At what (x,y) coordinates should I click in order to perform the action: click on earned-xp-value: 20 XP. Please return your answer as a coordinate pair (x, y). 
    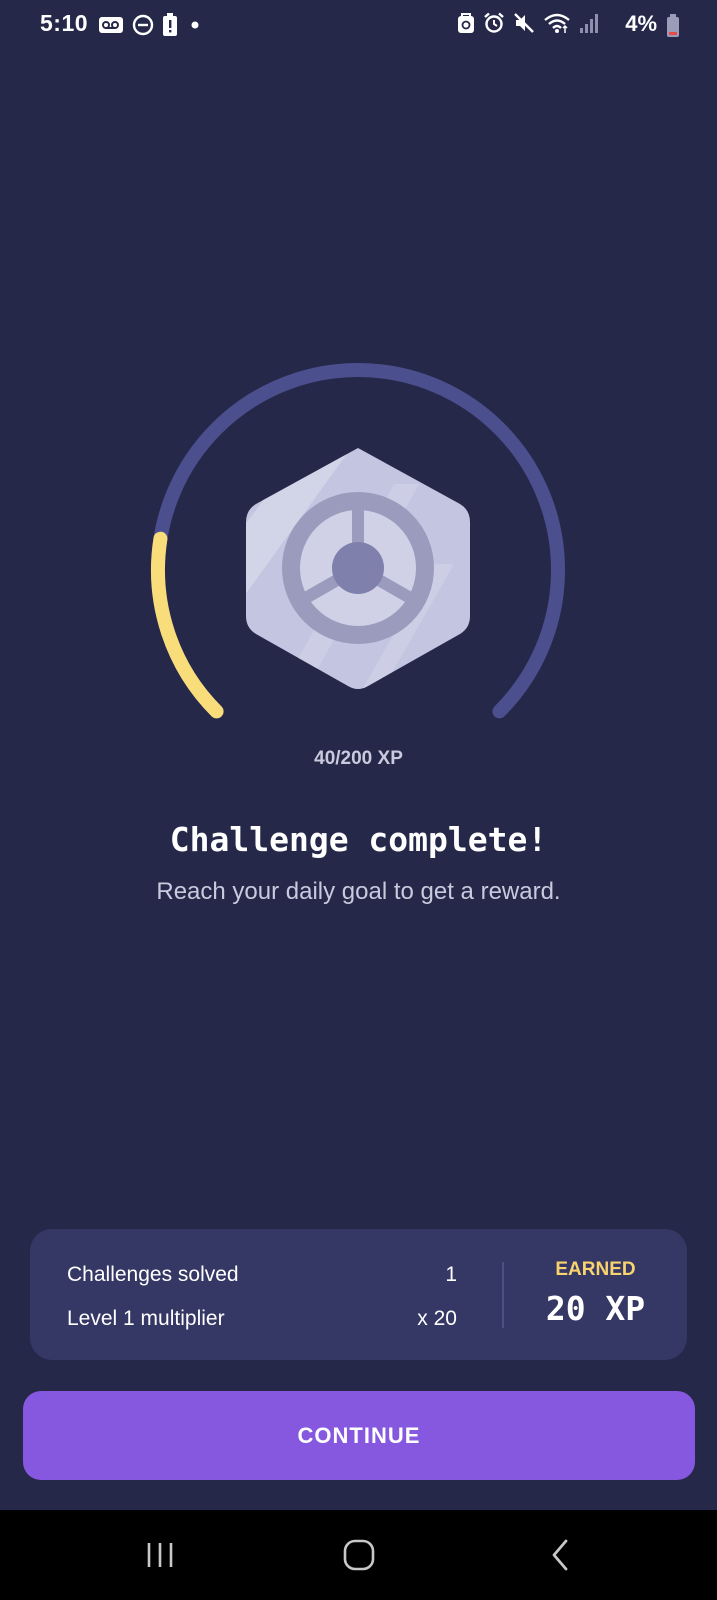
    Looking at the image, I should click on (595, 1308).